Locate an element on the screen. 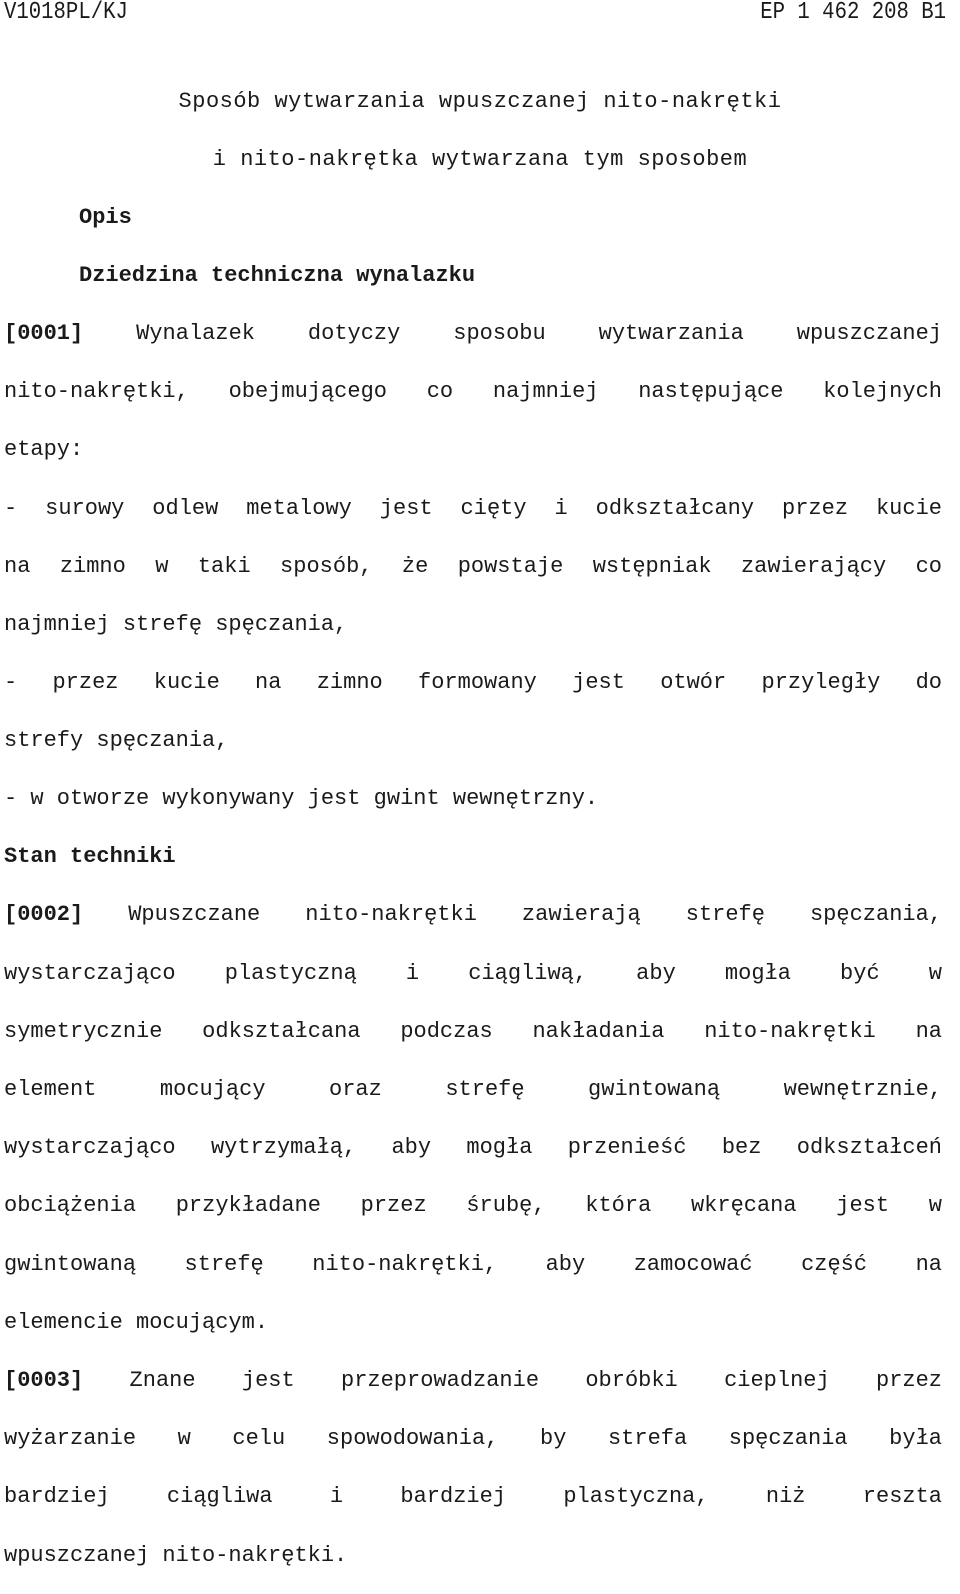 This screenshot has height=1594, width=960. section-heading-field: Dziedzina techniczna wynalazku is located at coordinates (277, 275).